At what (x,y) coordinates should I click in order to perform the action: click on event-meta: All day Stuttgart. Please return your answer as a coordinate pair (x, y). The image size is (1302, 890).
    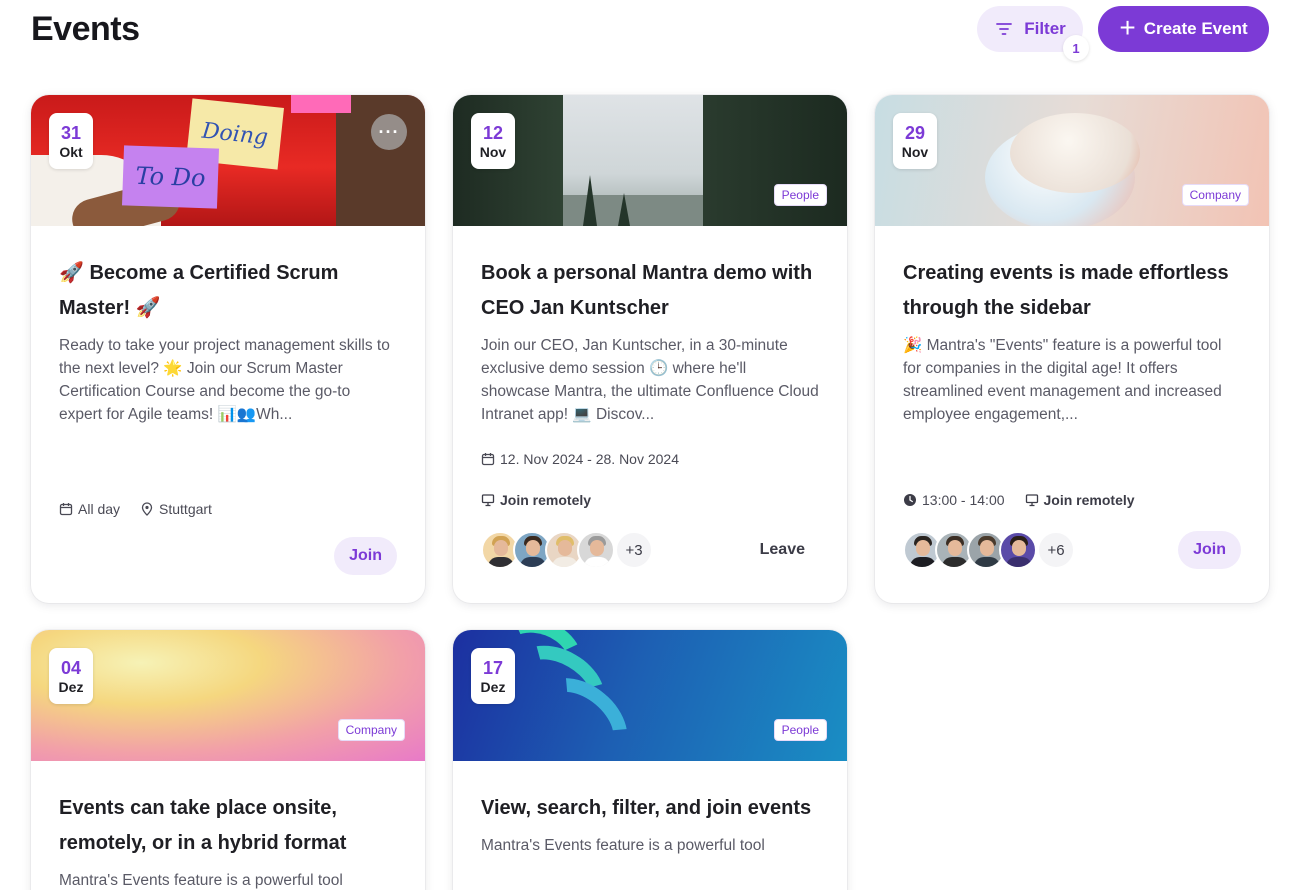
    Looking at the image, I should click on (135, 509).